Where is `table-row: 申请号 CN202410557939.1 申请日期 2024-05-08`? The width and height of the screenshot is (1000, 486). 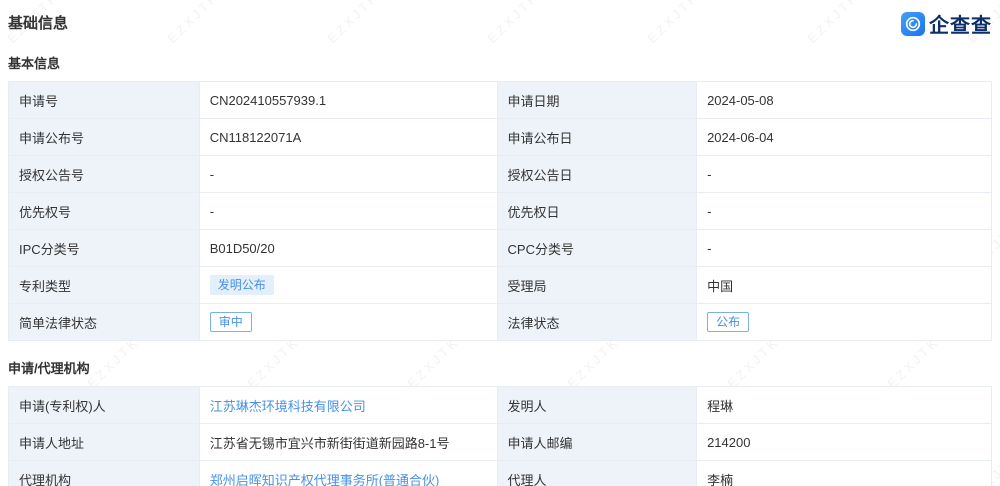
table-row: 申请号 CN202410557939.1 申请日期 2024-05-08 is located at coordinates (500, 100).